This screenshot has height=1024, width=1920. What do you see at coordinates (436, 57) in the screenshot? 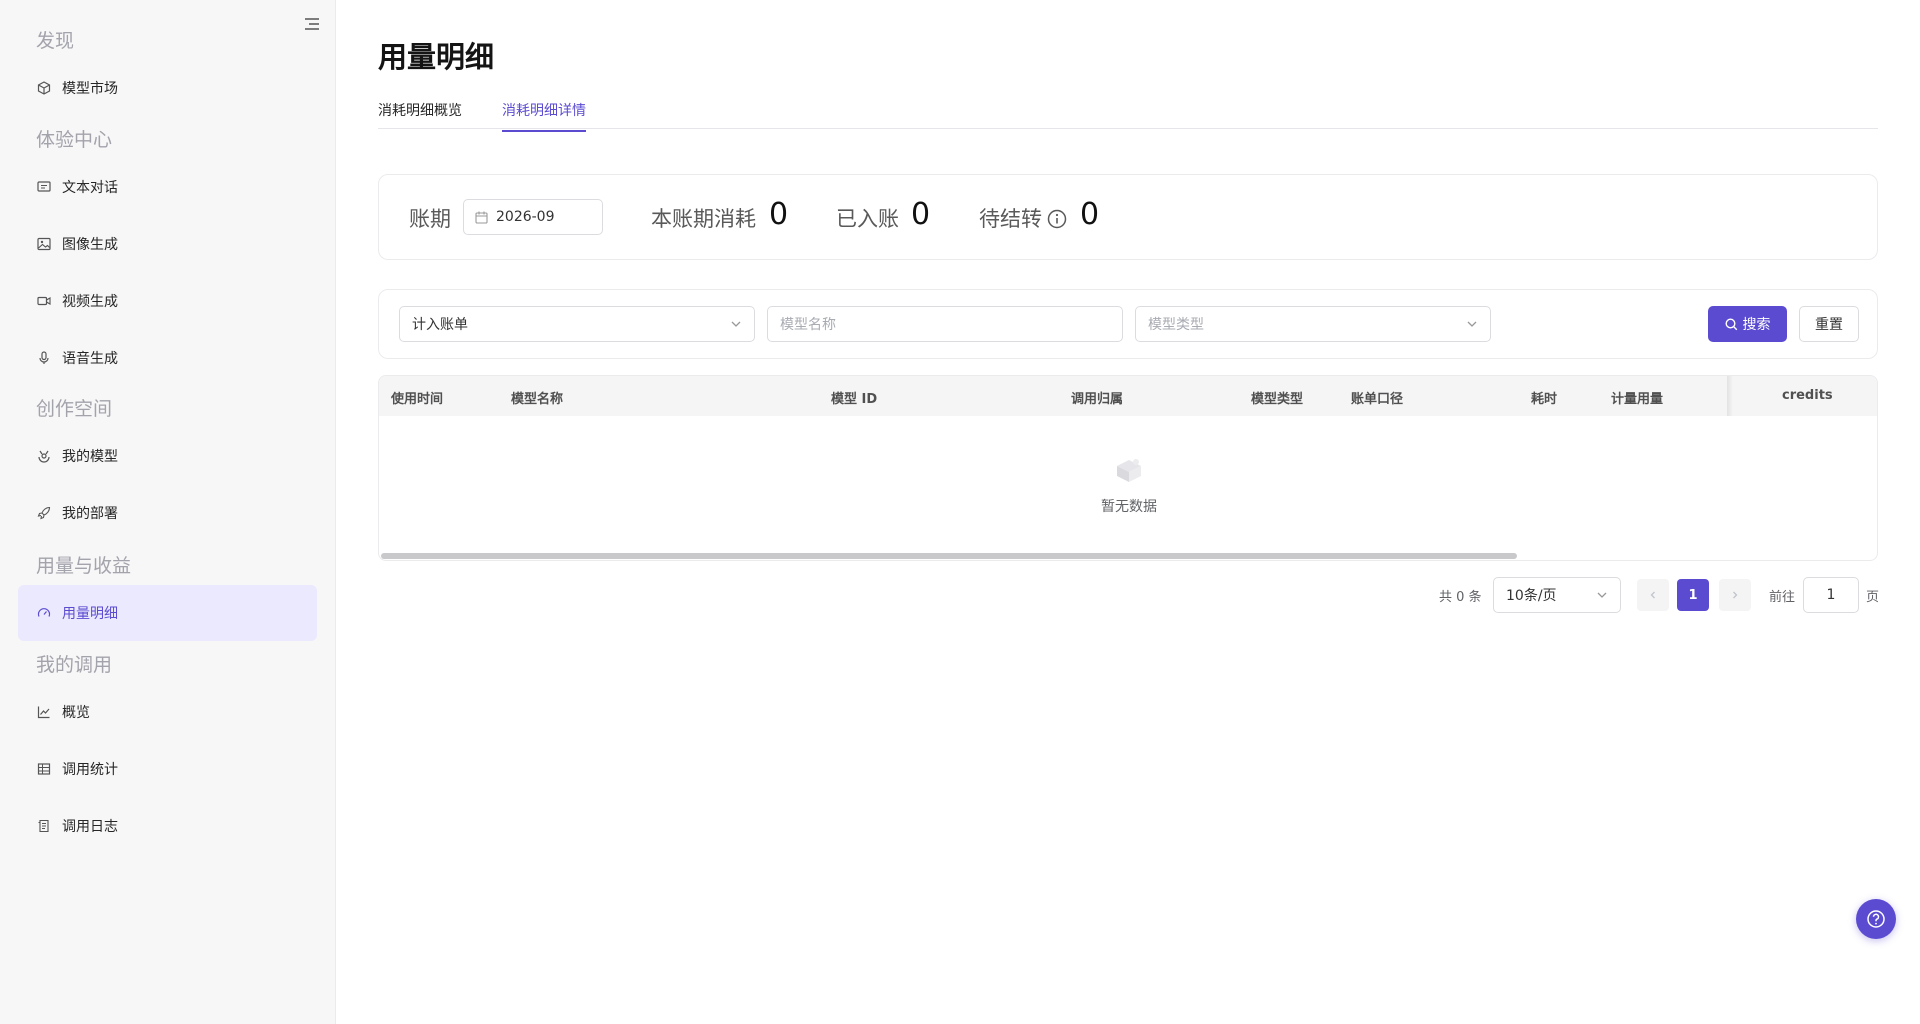
I see `page-title: 用量明细` at bounding box center [436, 57].